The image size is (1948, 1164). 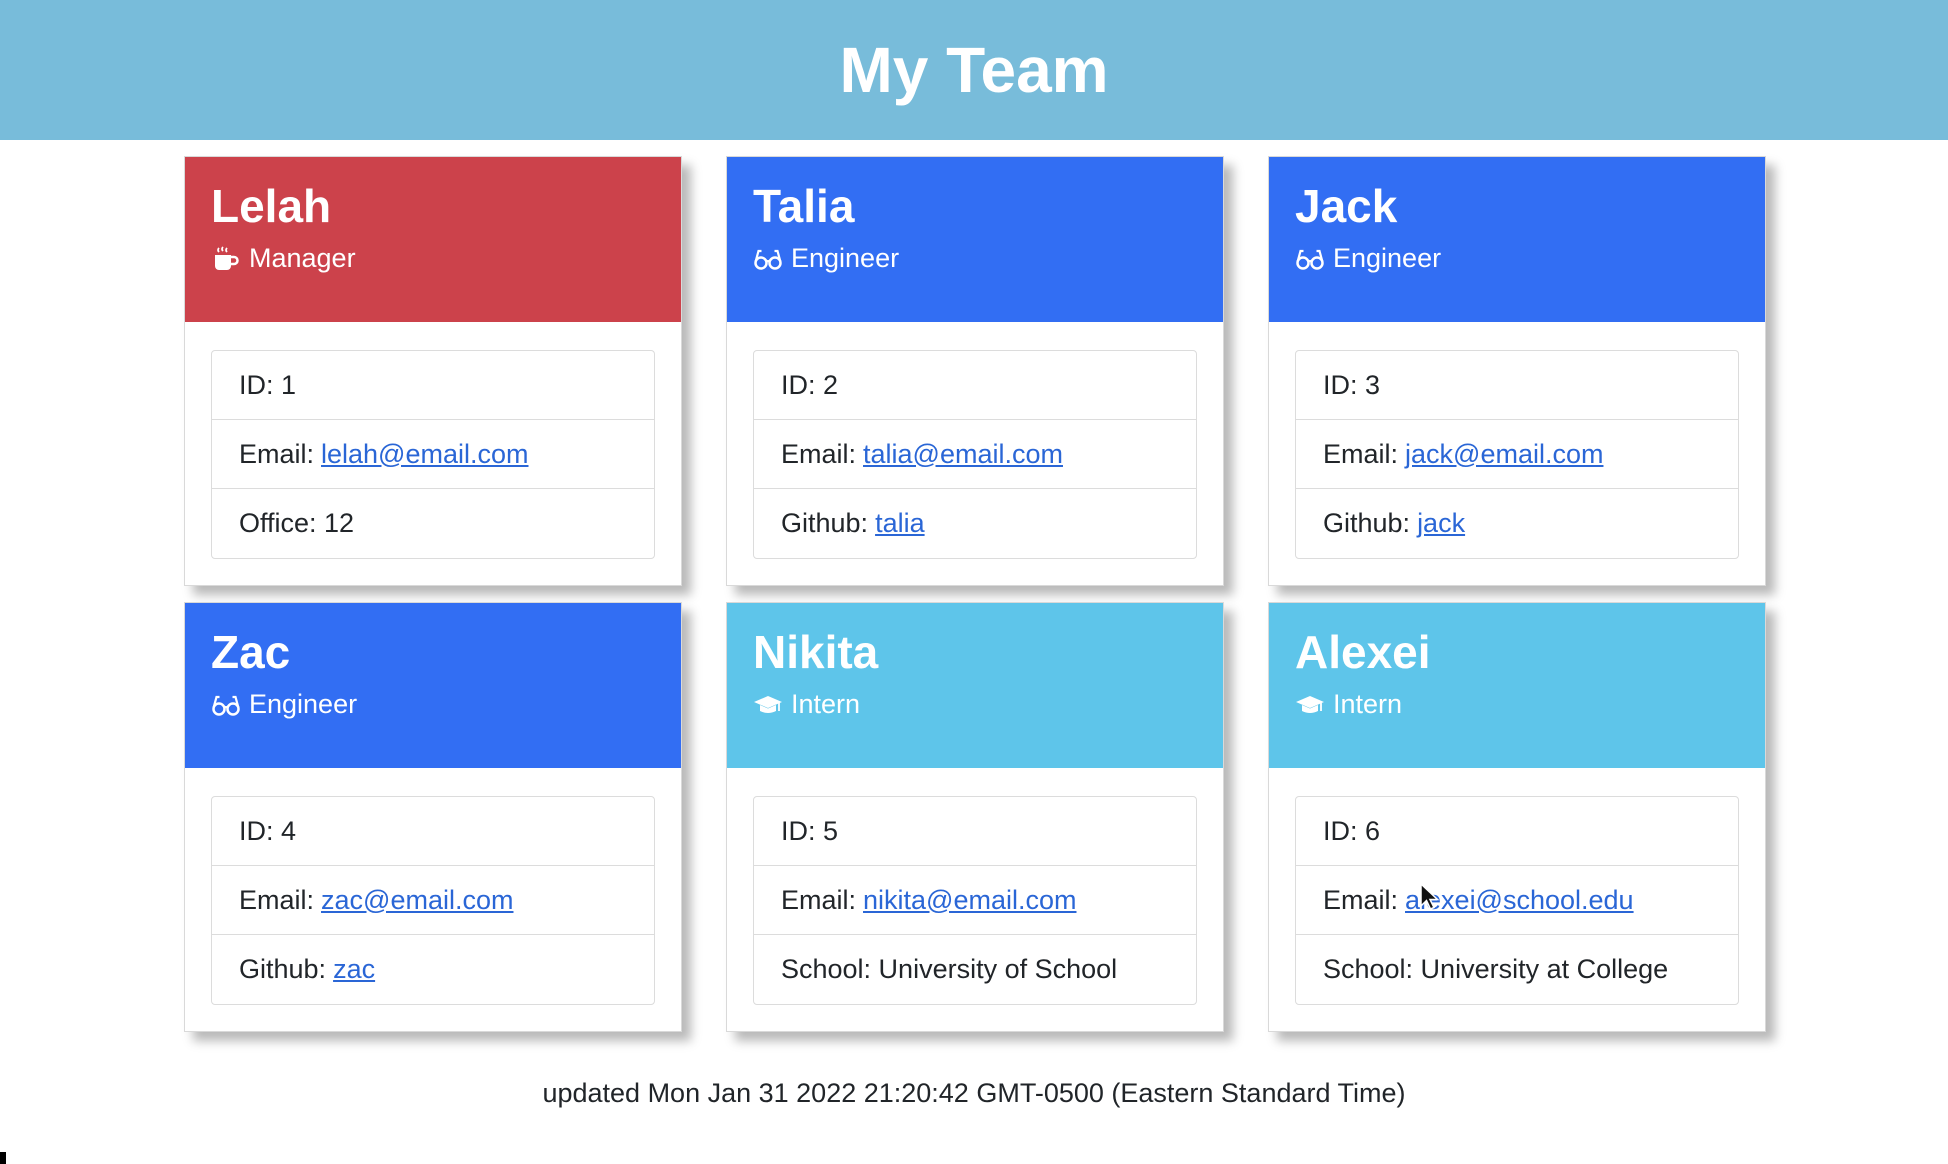 I want to click on email-link: talia@email.com, so click(x=963, y=454).